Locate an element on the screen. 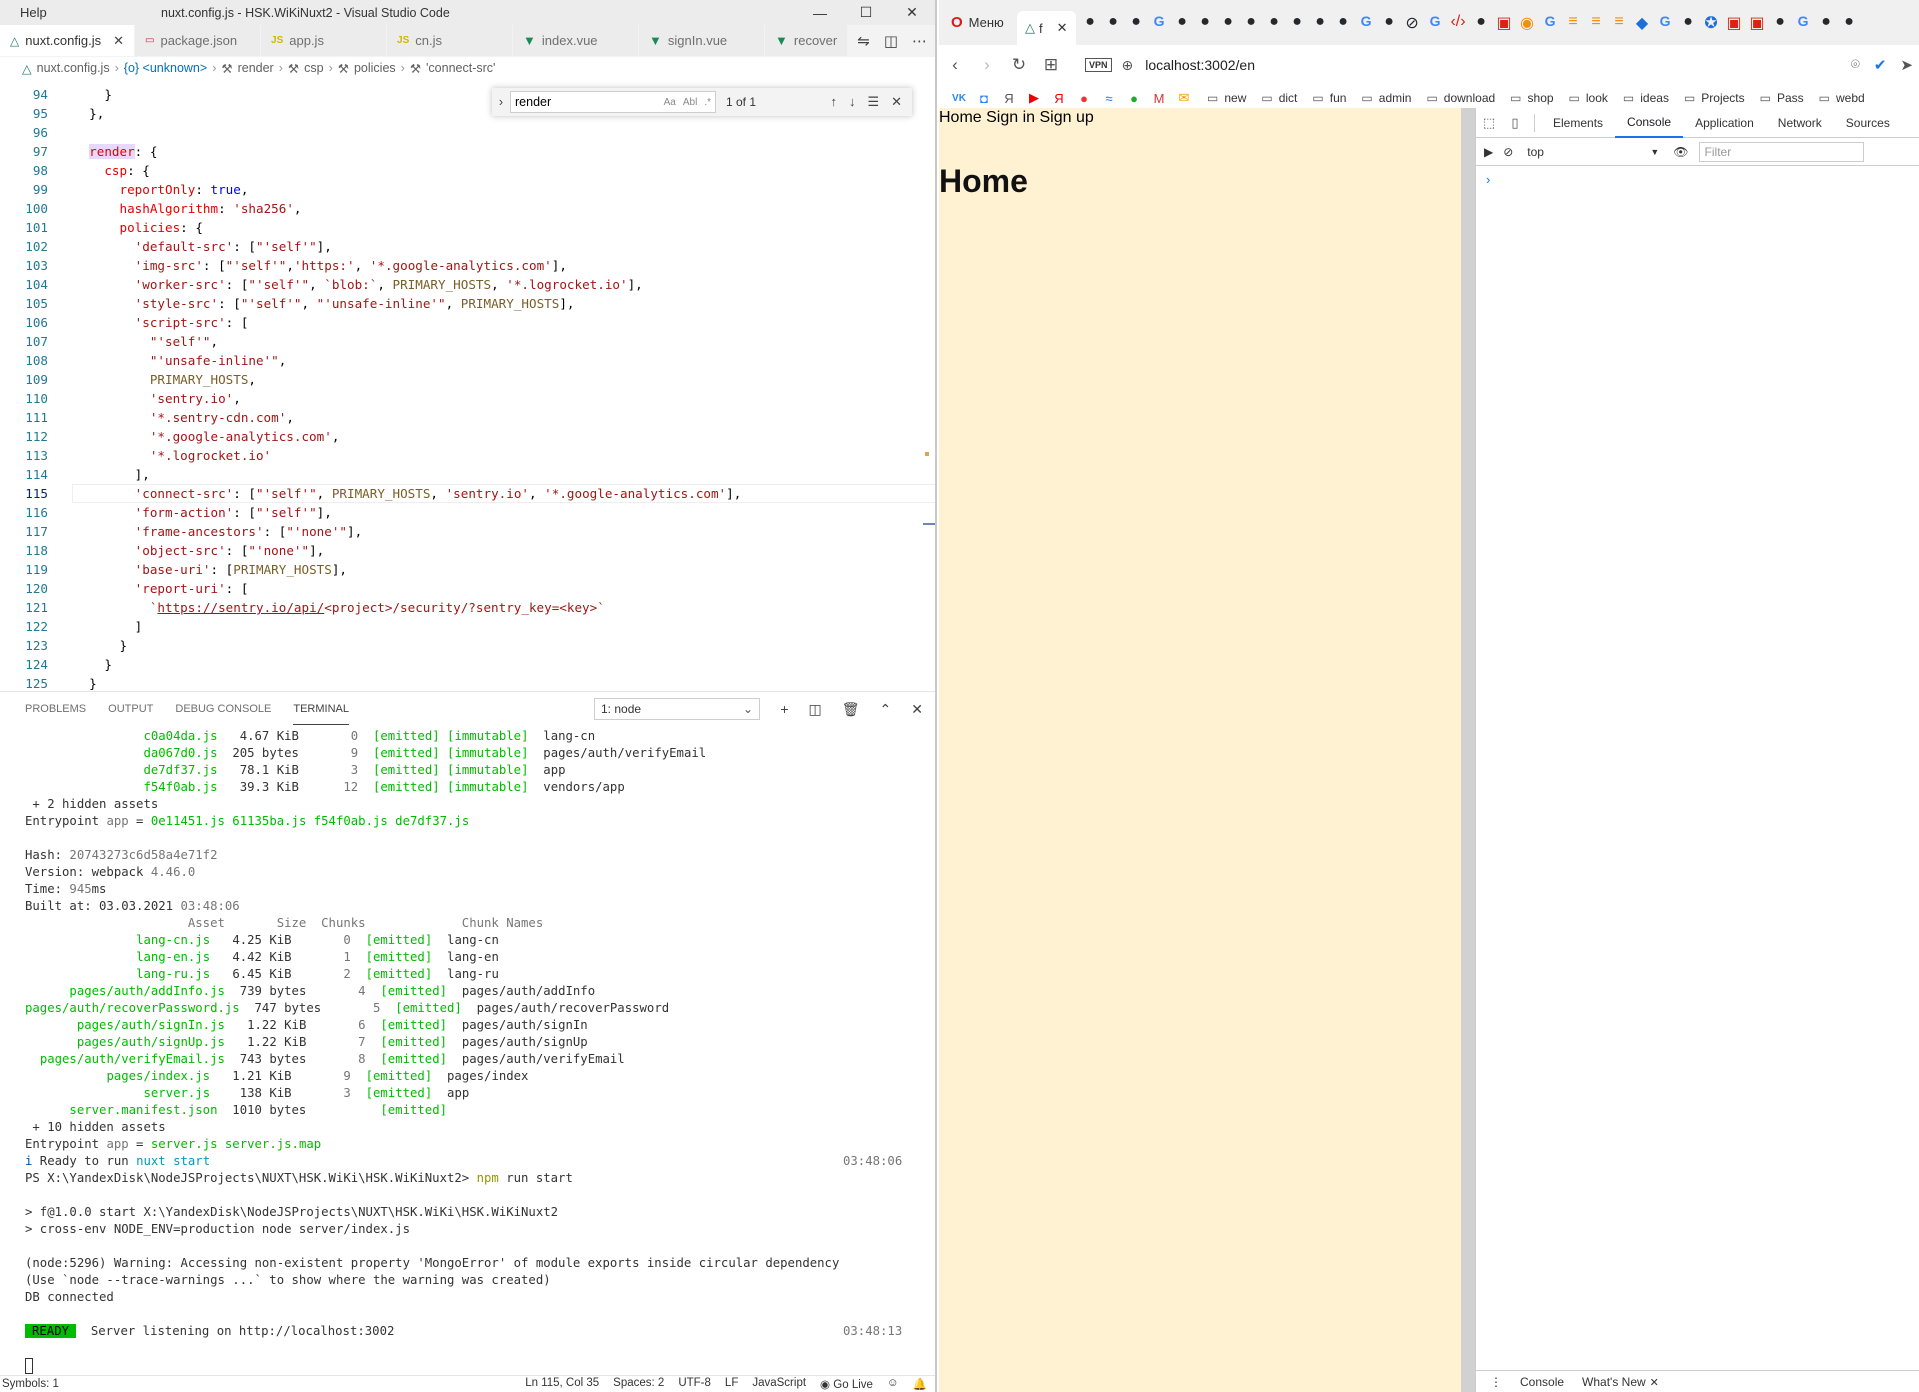  star-icon: ✪ is located at coordinates (1711, 23).